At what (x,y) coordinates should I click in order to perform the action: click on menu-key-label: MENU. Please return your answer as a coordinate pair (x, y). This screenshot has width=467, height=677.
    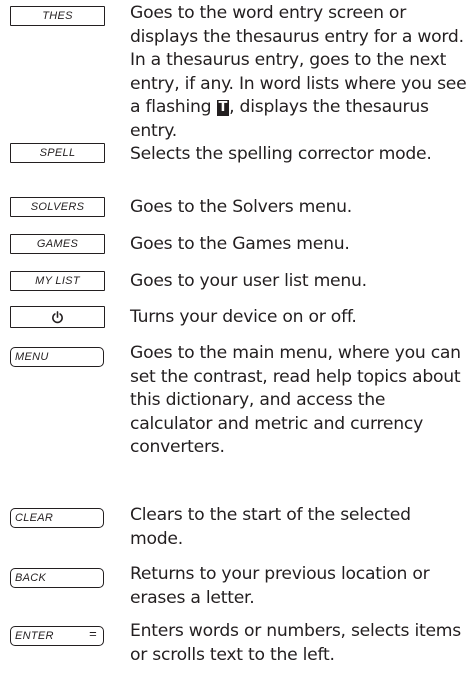
    Looking at the image, I should click on (32, 357).